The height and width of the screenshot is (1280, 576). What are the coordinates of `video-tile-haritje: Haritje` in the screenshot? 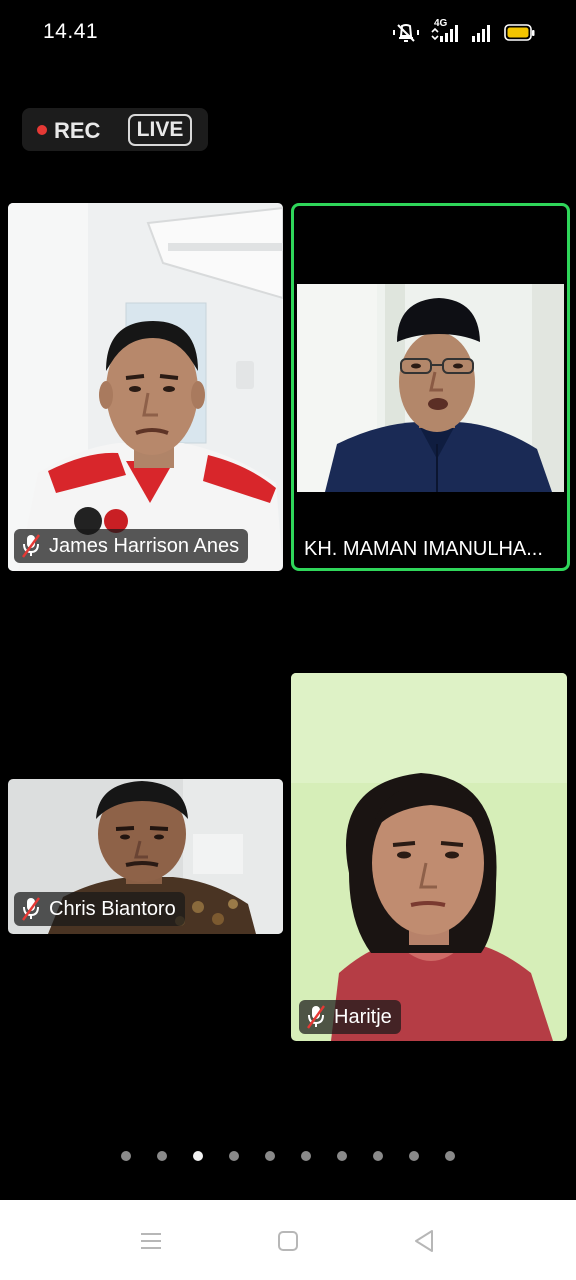 It's located at (429, 857).